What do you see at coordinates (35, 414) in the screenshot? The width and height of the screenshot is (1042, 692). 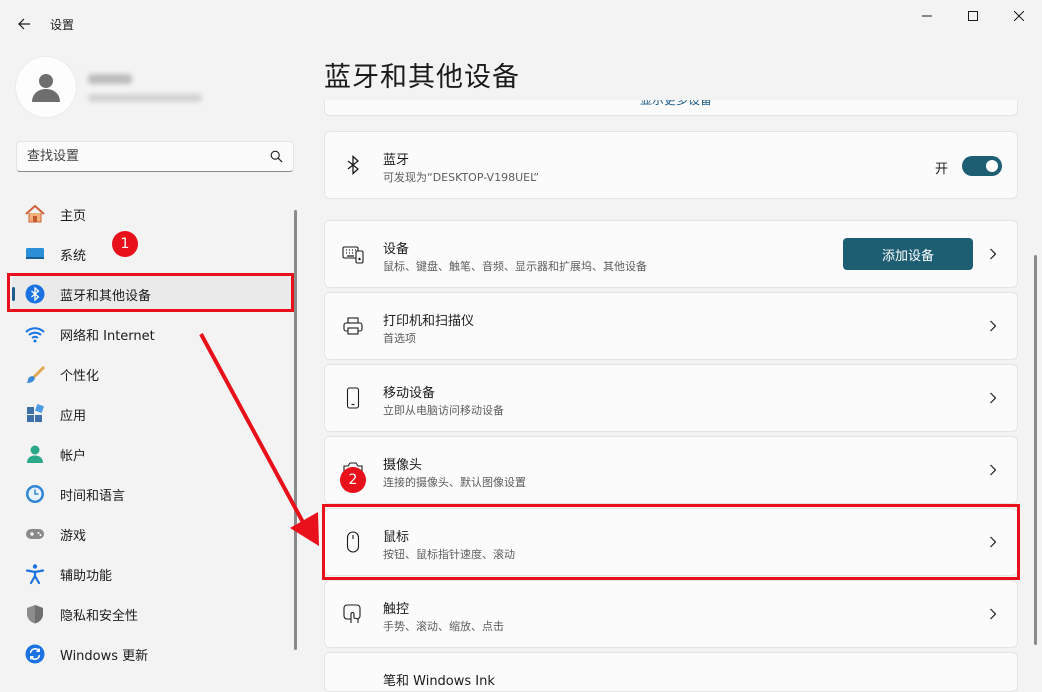 I see `apps-icon` at bounding box center [35, 414].